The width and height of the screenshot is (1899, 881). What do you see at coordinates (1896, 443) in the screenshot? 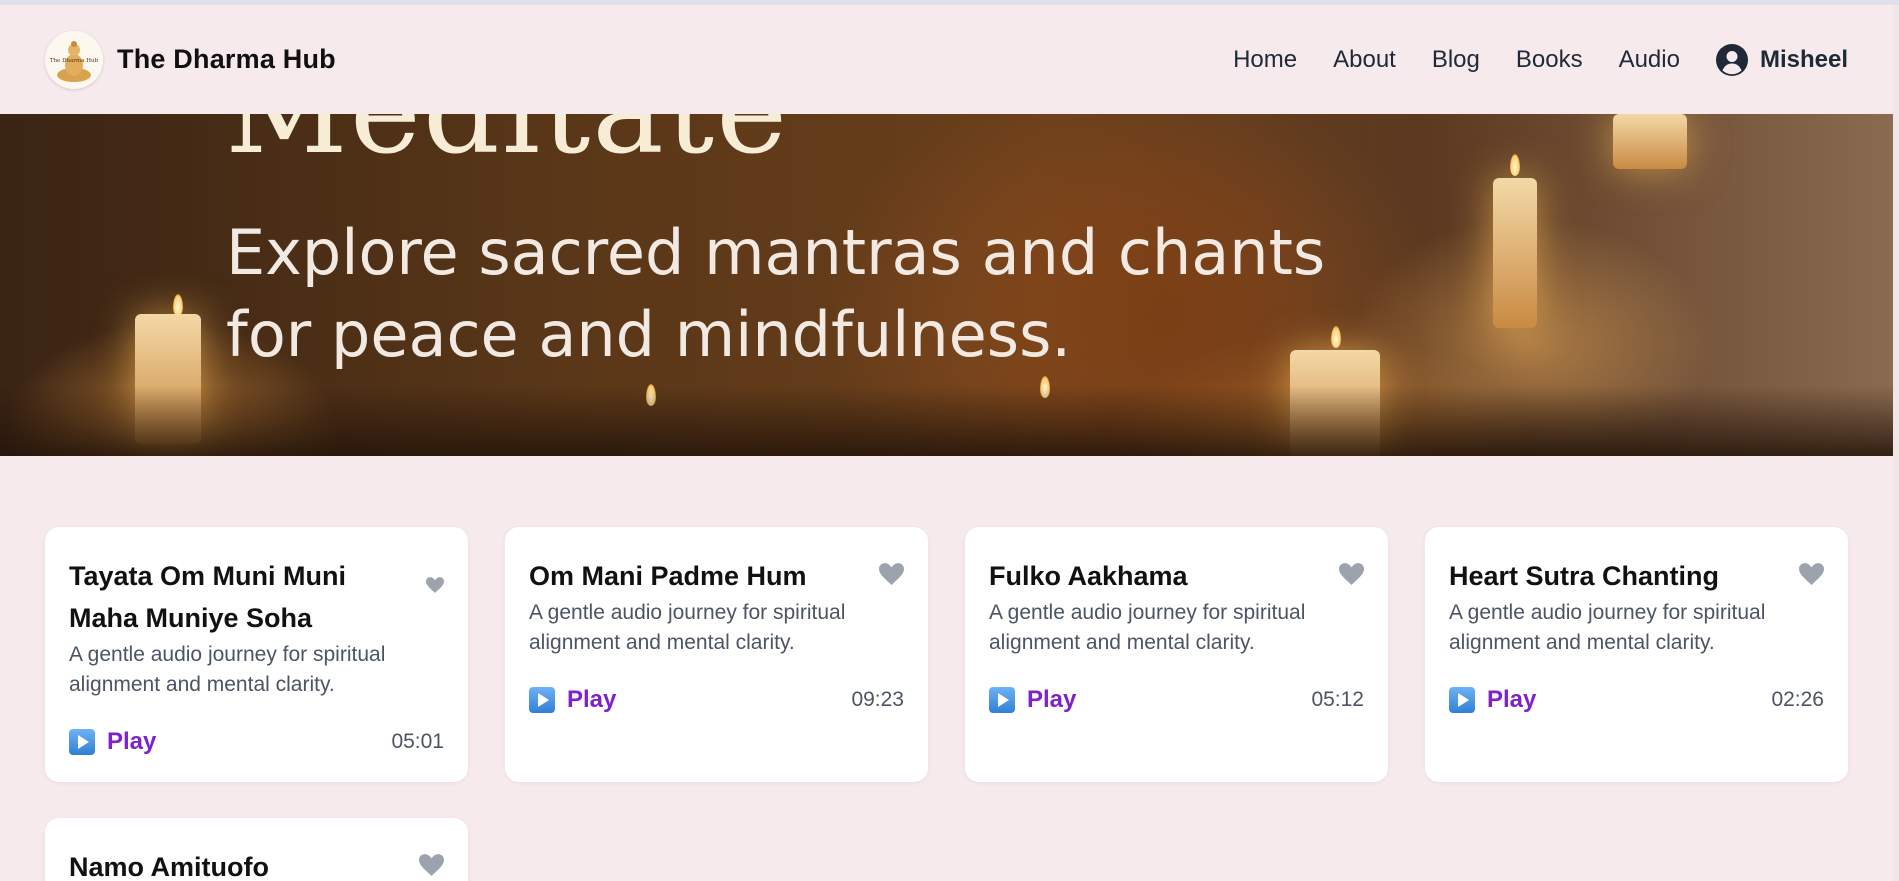
I see `scrollbar` at bounding box center [1896, 443].